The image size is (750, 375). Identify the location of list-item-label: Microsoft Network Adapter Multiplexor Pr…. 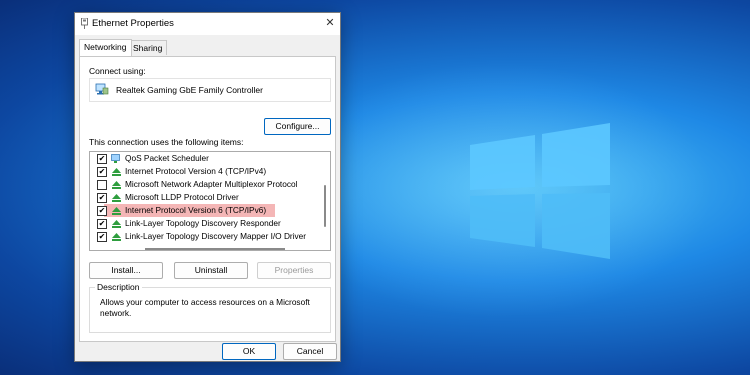
(211, 184).